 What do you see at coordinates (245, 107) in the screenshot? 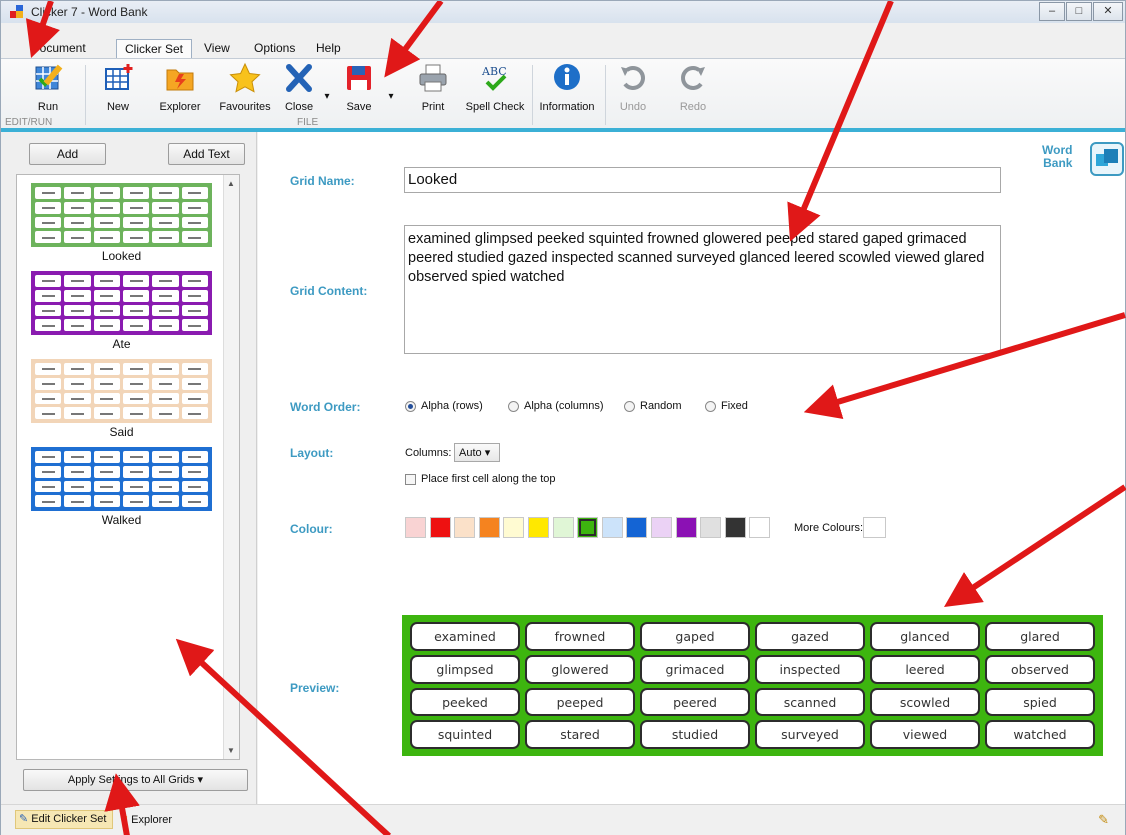
I see `favourites-label: Favourites` at bounding box center [245, 107].